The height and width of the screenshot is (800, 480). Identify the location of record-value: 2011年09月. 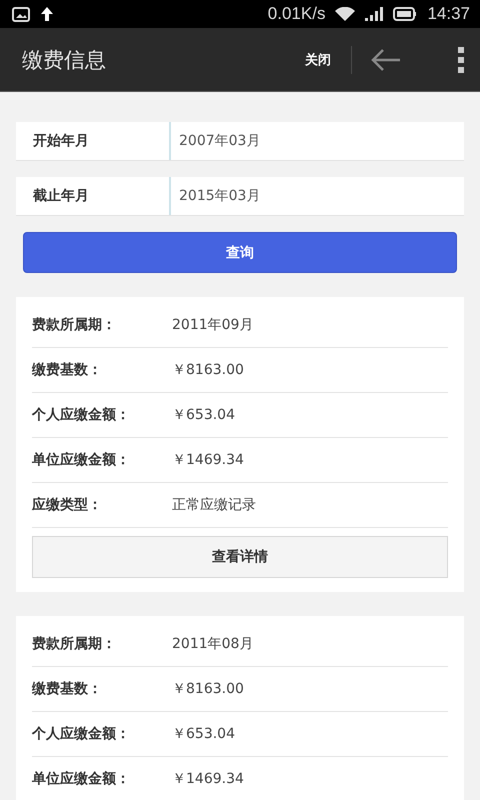
(213, 325).